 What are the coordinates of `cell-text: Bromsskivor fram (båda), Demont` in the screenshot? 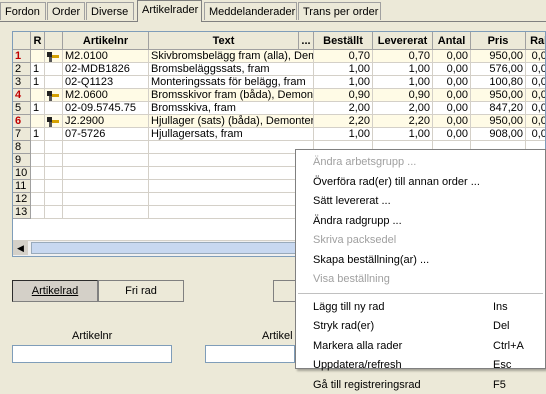 It's located at (231, 95).